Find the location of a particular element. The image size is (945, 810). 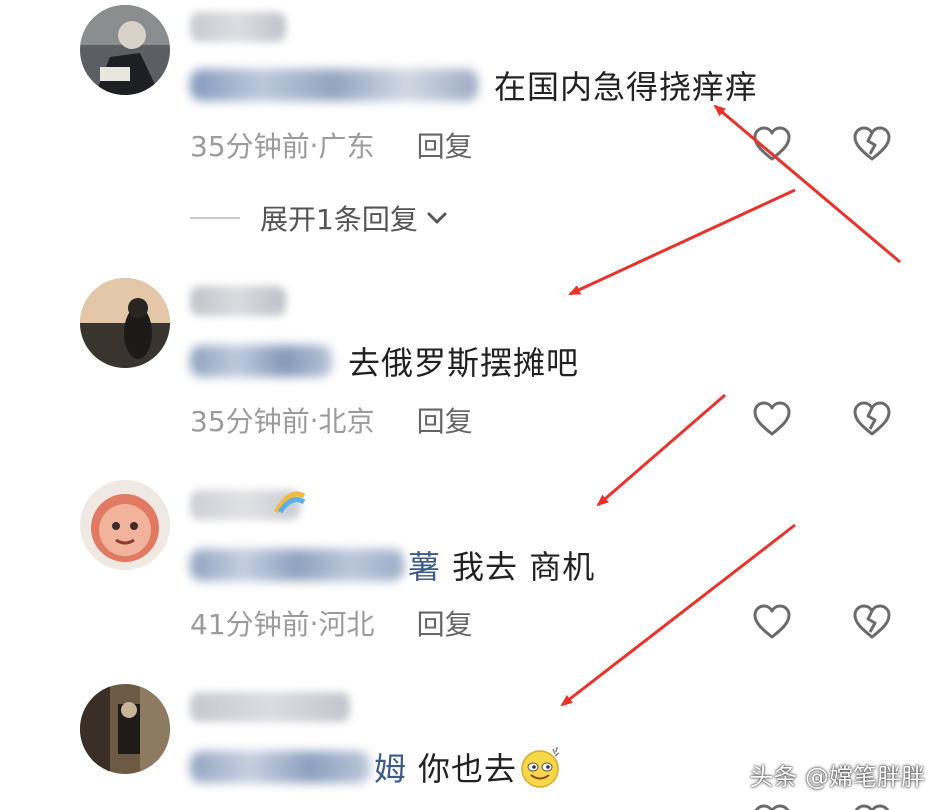

expand-replies-button: 展开1条回复 is located at coordinates (320, 218).